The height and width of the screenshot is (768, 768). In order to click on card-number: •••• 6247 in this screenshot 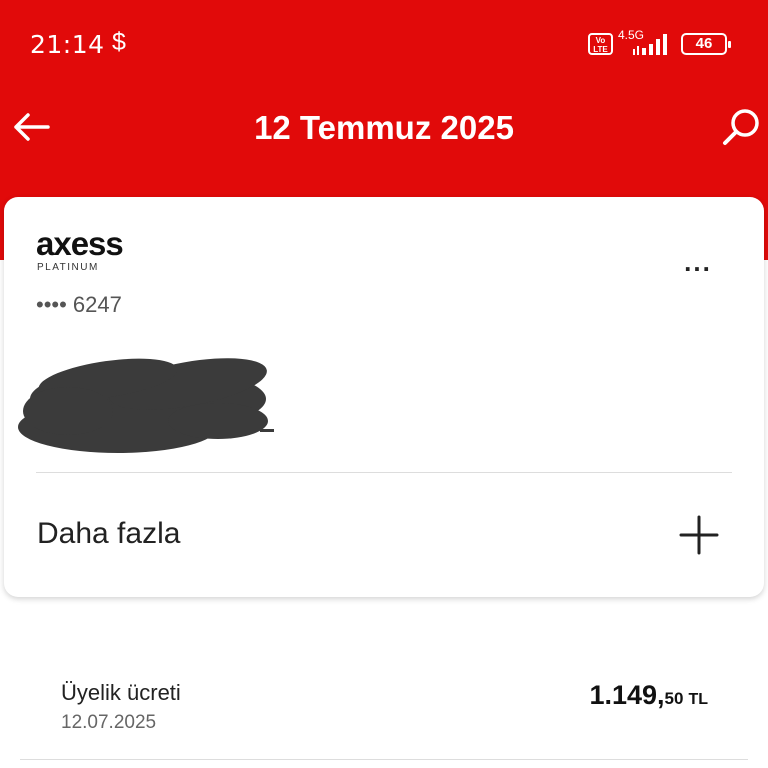, I will do `click(79, 304)`.